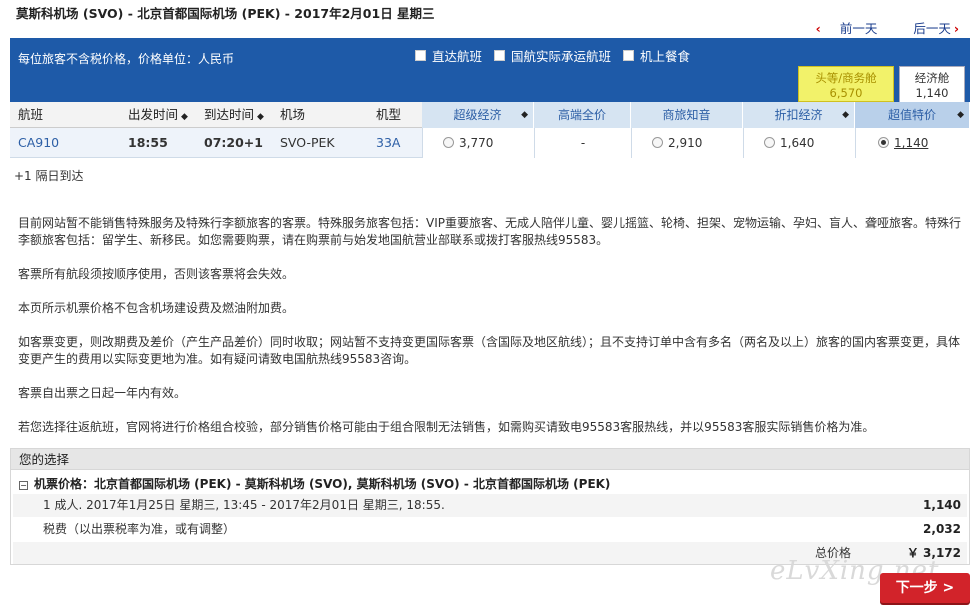 The height and width of the screenshot is (607, 975). I want to click on fare-price: 1,640, so click(797, 143).